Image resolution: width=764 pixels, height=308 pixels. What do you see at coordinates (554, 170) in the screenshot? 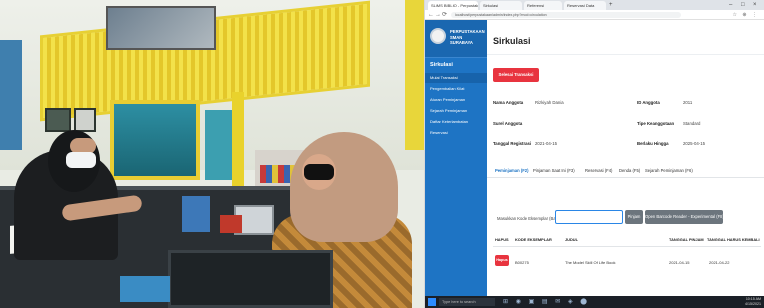
I see `tab-pinjaman-saat-ini: Pinjaman Saat Ini (F3)` at bounding box center [554, 170].